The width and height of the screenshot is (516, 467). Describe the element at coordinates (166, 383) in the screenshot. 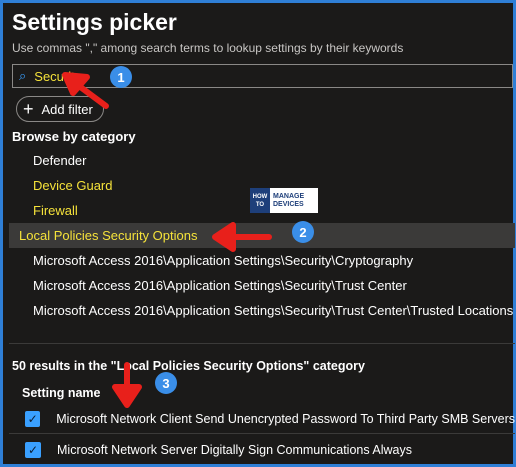

I see `step-badge-3: 3` at that location.